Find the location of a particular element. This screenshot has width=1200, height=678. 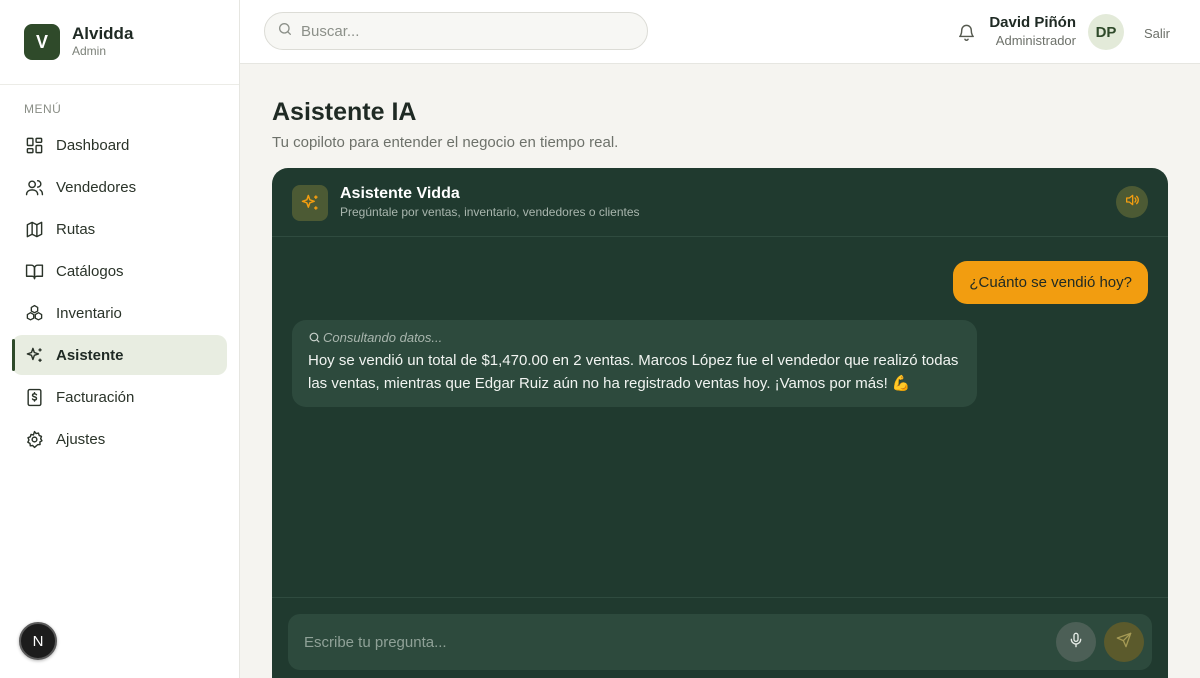

sidebar-item-catalogos: Catálogos is located at coordinates (119, 271).